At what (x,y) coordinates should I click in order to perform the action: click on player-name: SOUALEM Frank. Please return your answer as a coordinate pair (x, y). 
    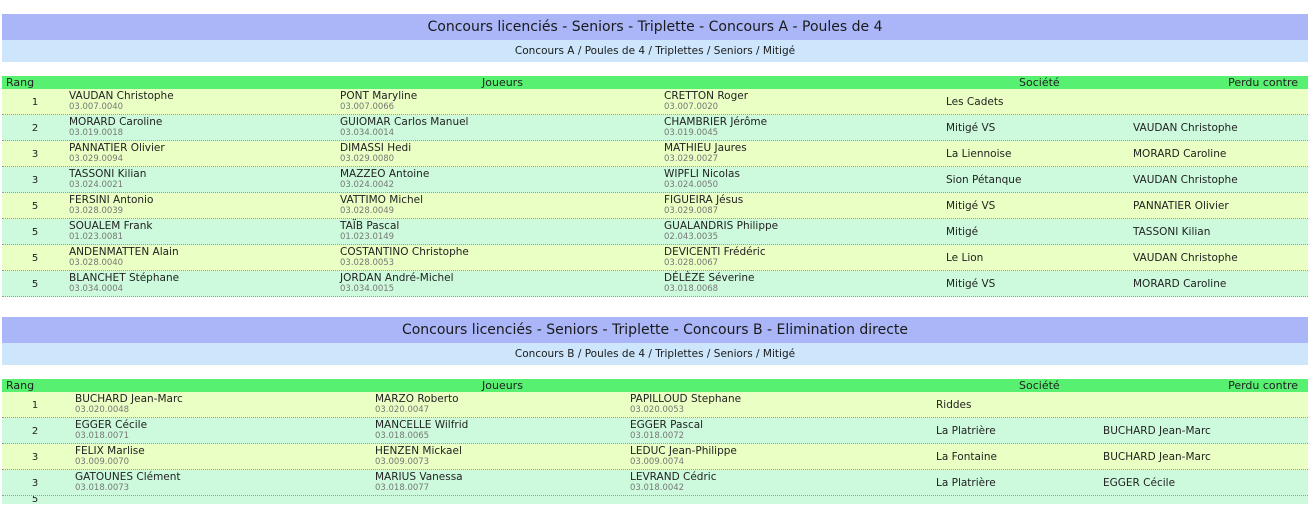
    Looking at the image, I should click on (111, 226).